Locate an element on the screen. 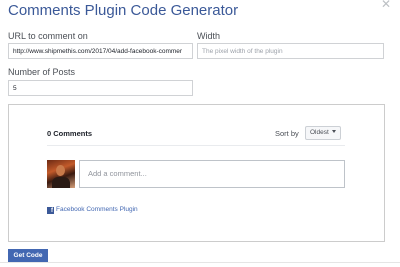 The image size is (400, 267). url-label: URL to comment on is located at coordinates (48, 36).